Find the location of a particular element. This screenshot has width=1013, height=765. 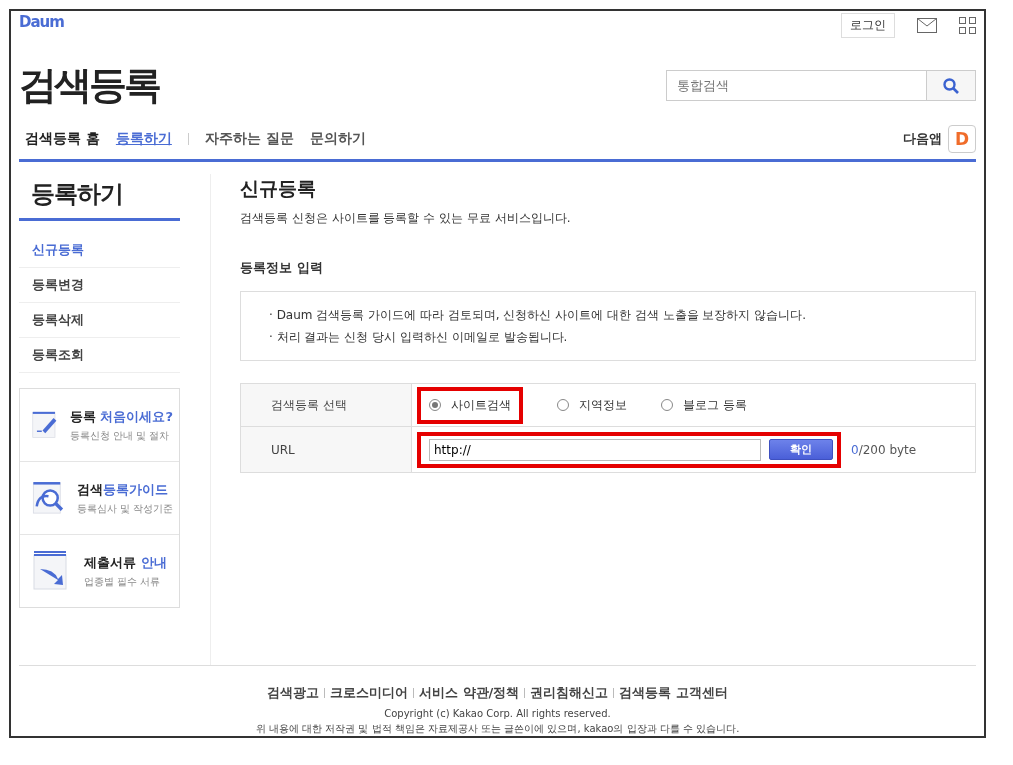

sidebar-item: 등록조회 is located at coordinates (99, 355).